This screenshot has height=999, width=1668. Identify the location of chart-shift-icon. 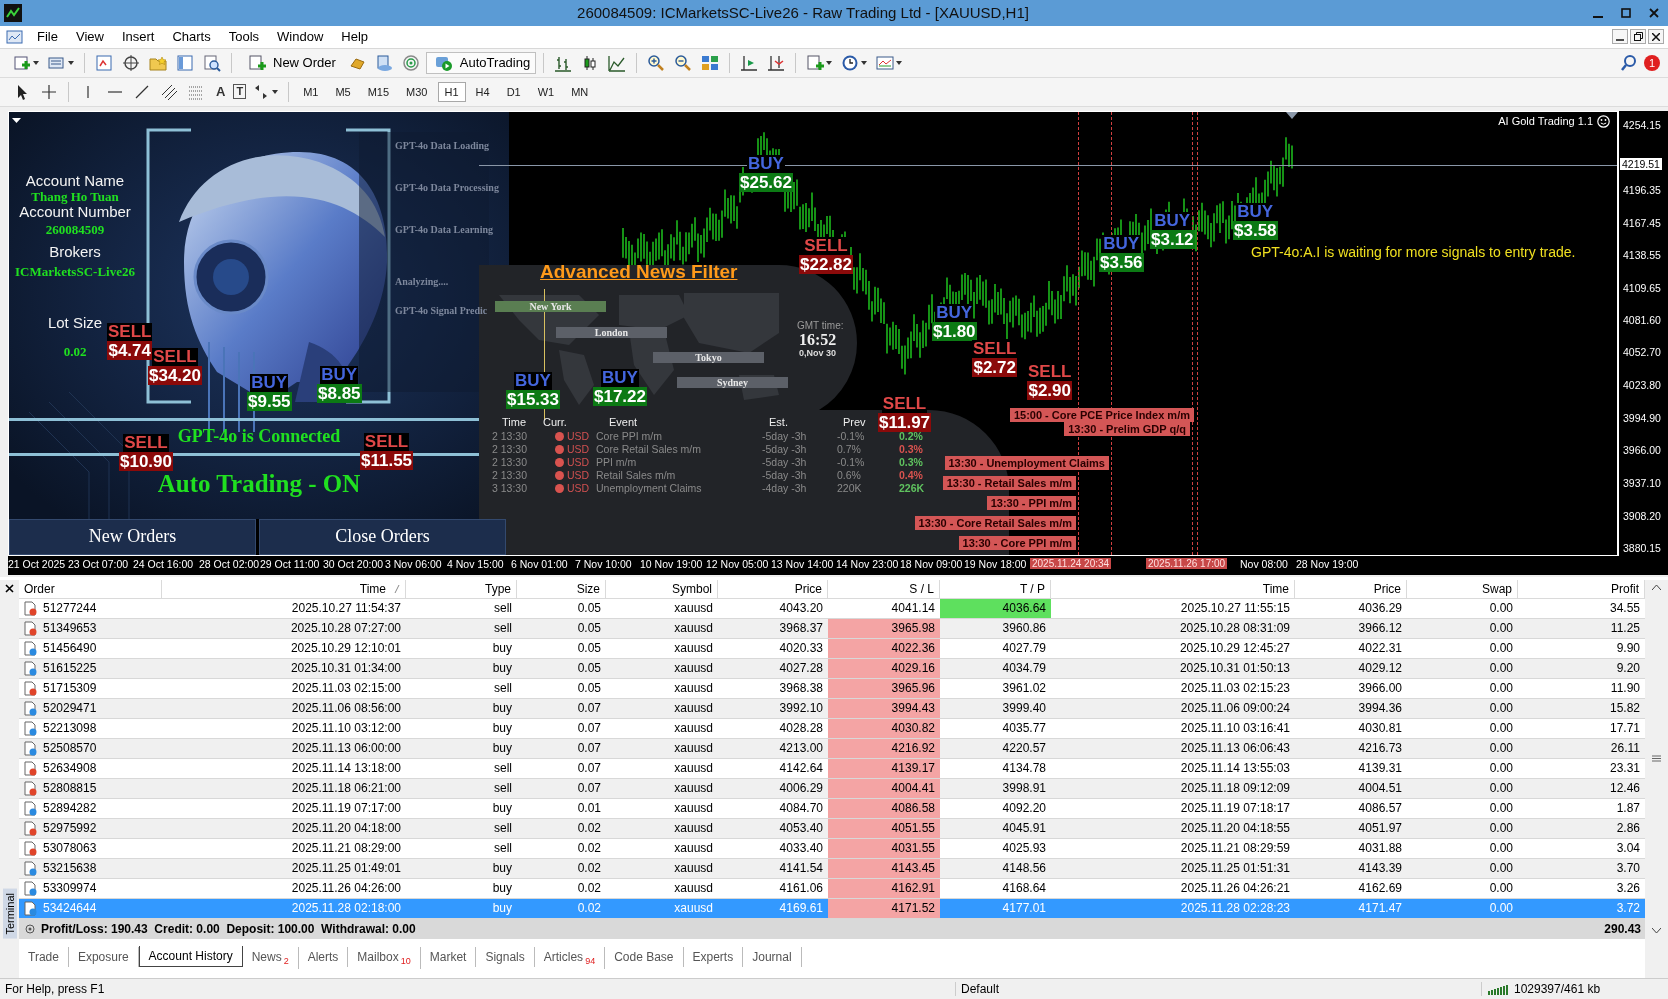
(749, 62).